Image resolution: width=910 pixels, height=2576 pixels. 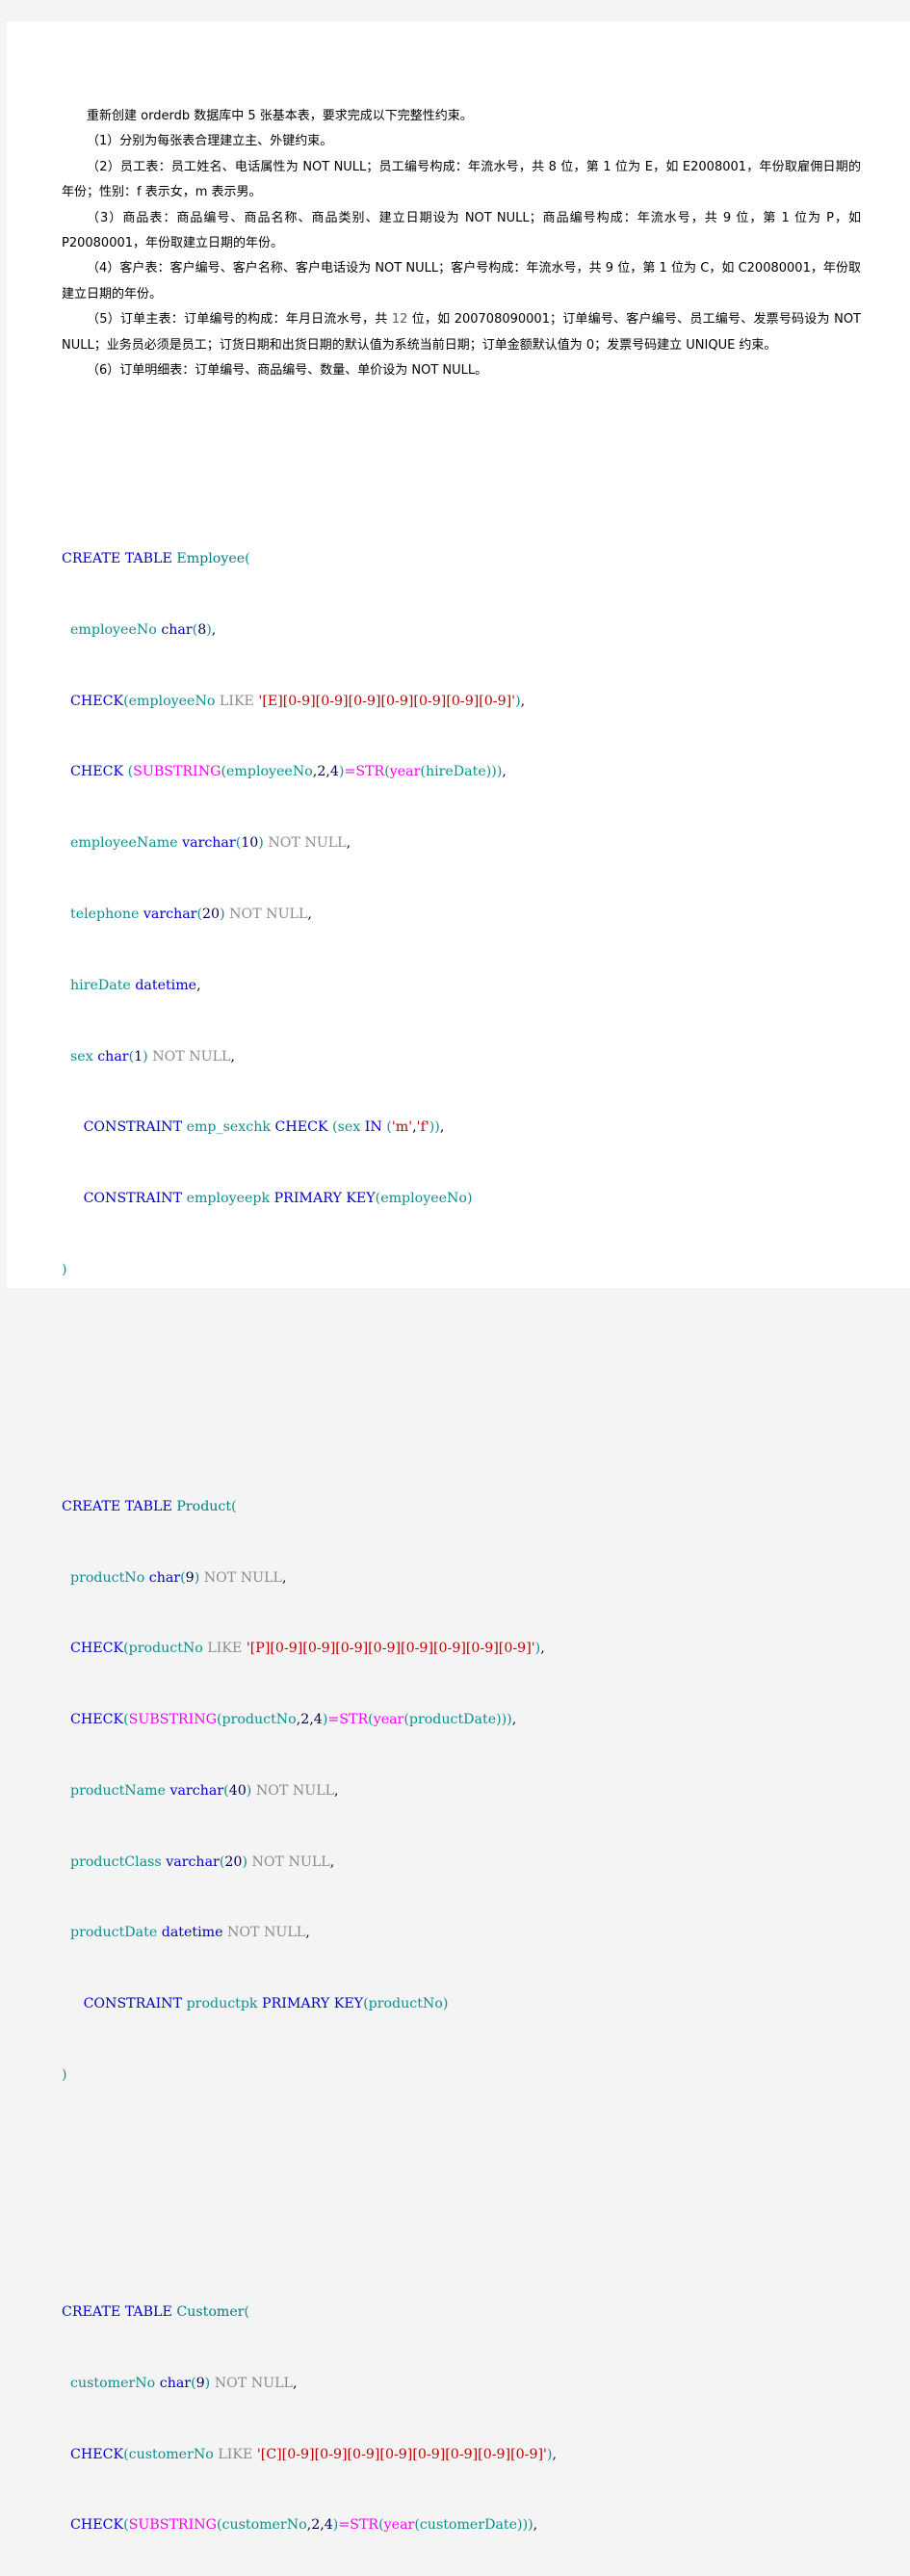 I want to click on paragraph-item-5-digit-count: 12, so click(x=399, y=320).